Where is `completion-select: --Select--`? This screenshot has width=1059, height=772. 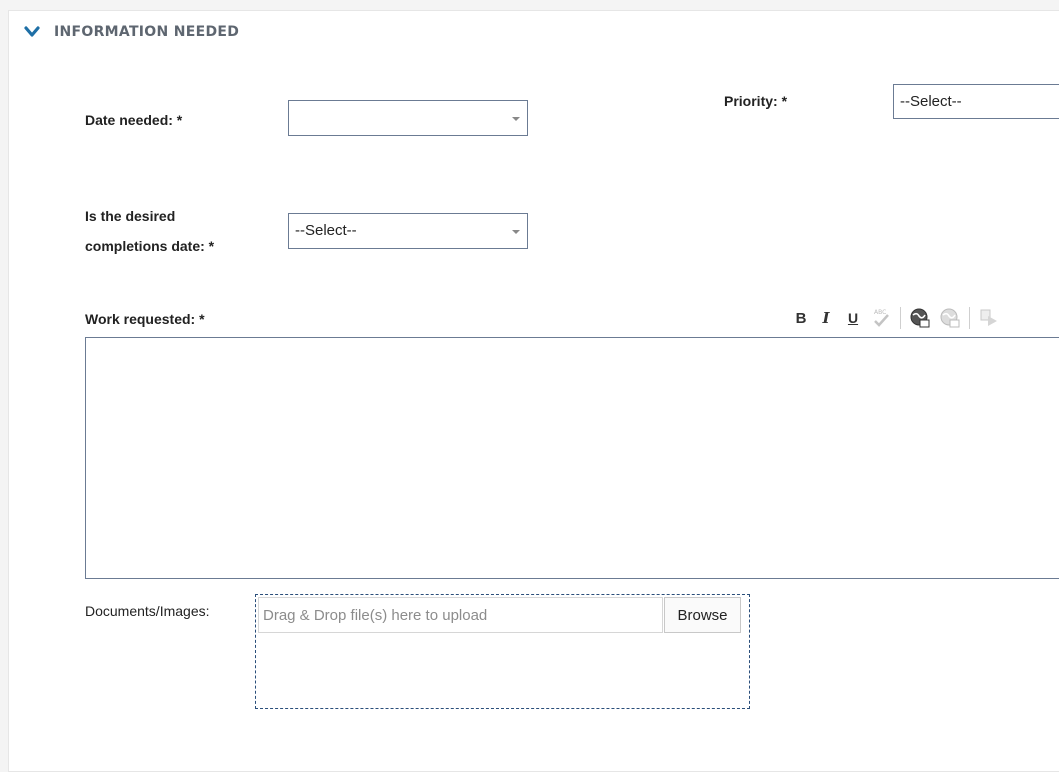
completion-select: --Select-- is located at coordinates (408, 231).